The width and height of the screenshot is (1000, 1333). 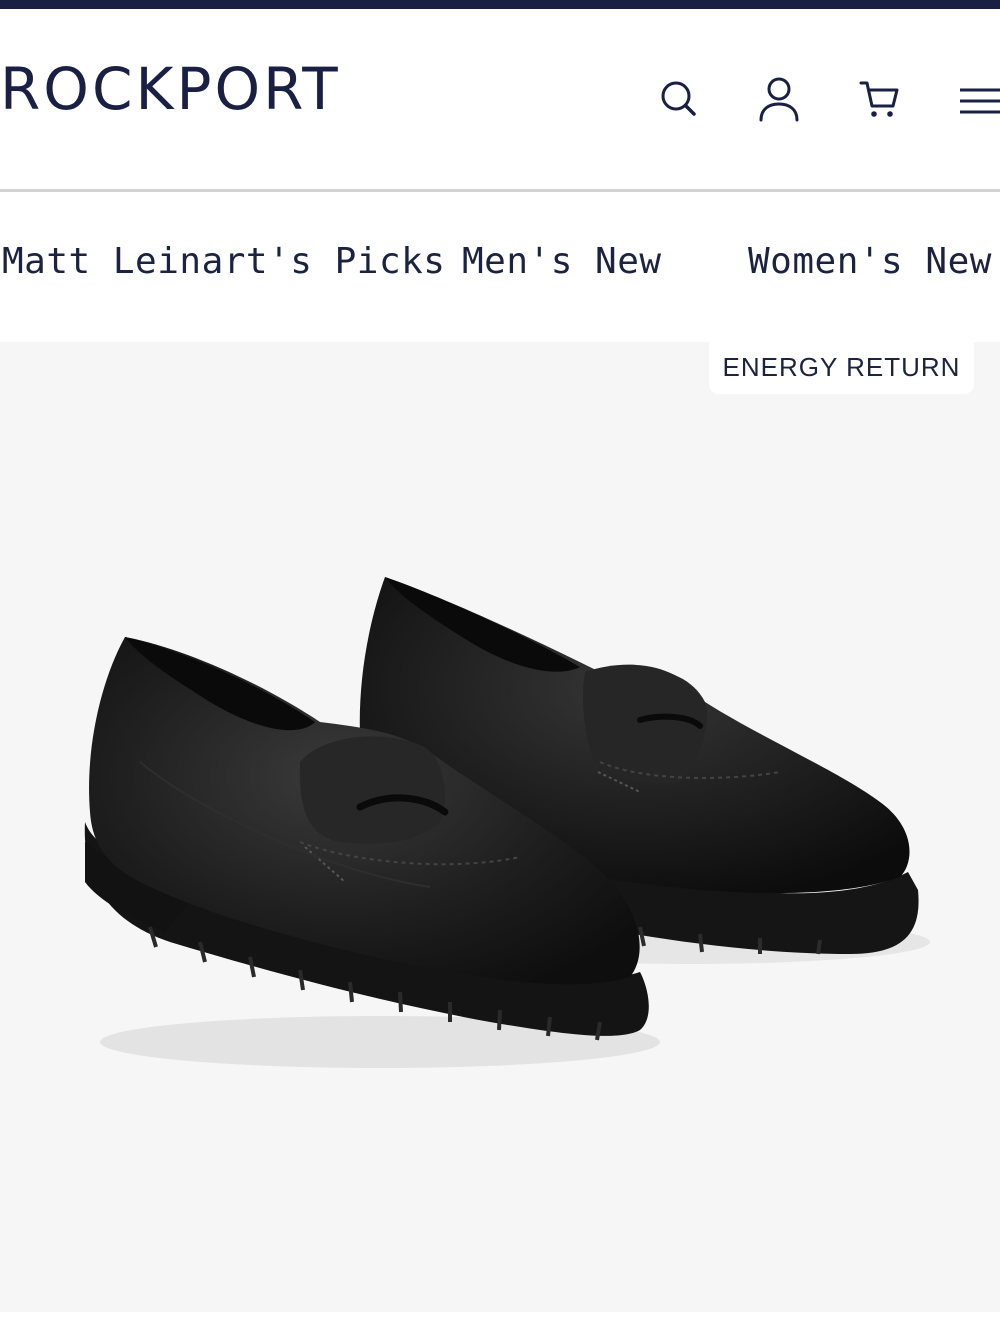 What do you see at coordinates (562, 262) in the screenshot?
I see `nav-item-mens-new: Men's New` at bounding box center [562, 262].